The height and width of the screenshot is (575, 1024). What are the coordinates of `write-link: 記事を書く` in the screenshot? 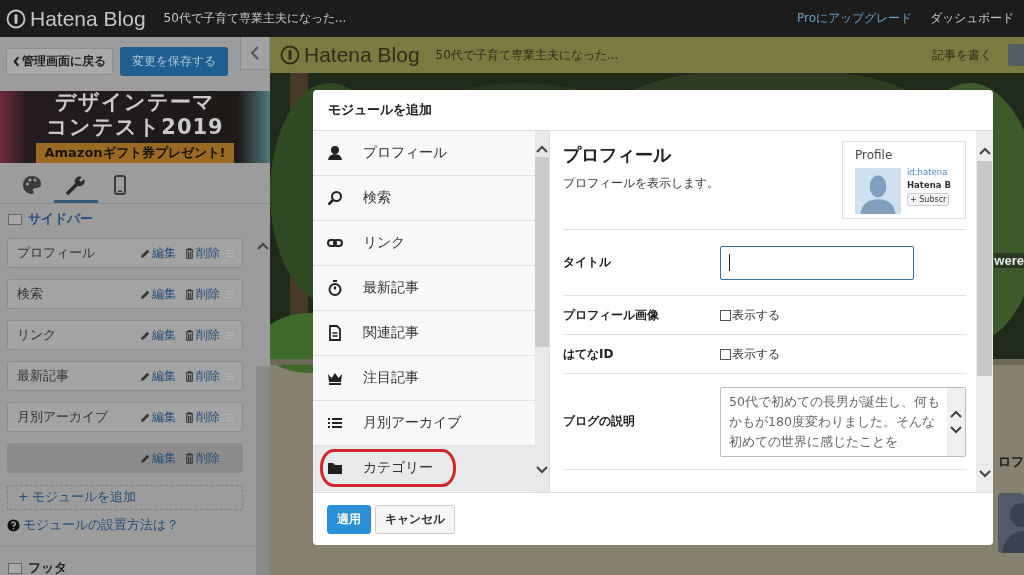 It's located at (962, 55).